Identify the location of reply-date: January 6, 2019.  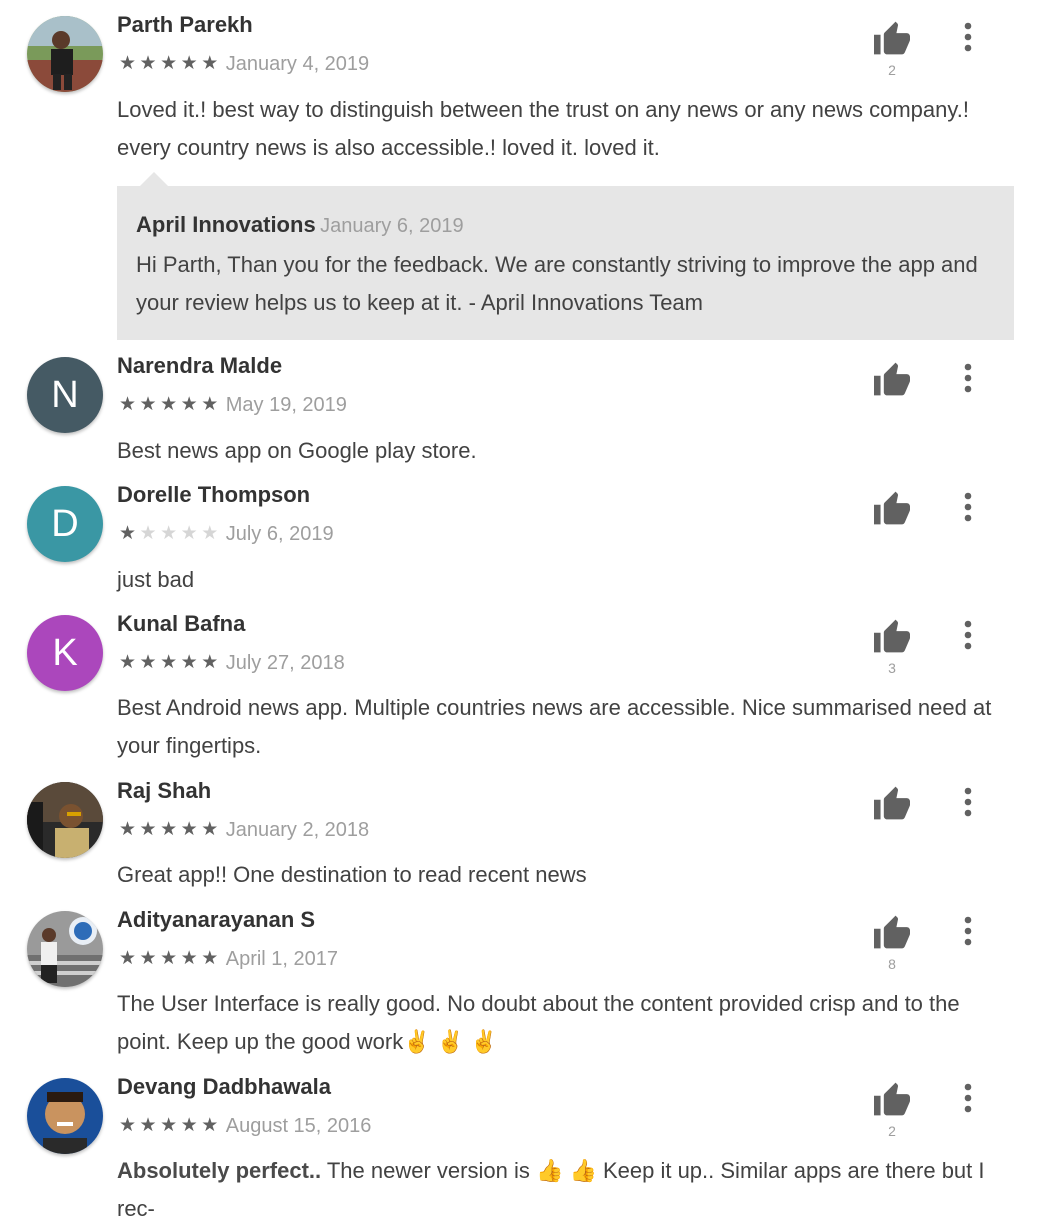
(392, 226).